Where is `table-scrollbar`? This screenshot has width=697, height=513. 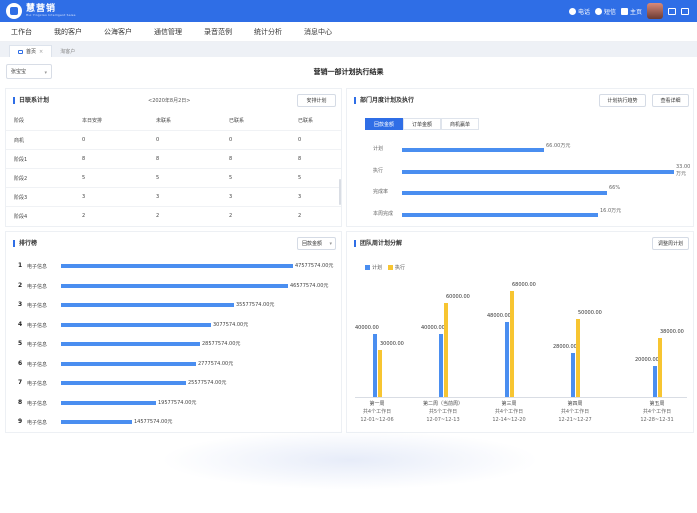 table-scrollbar is located at coordinates (340, 192).